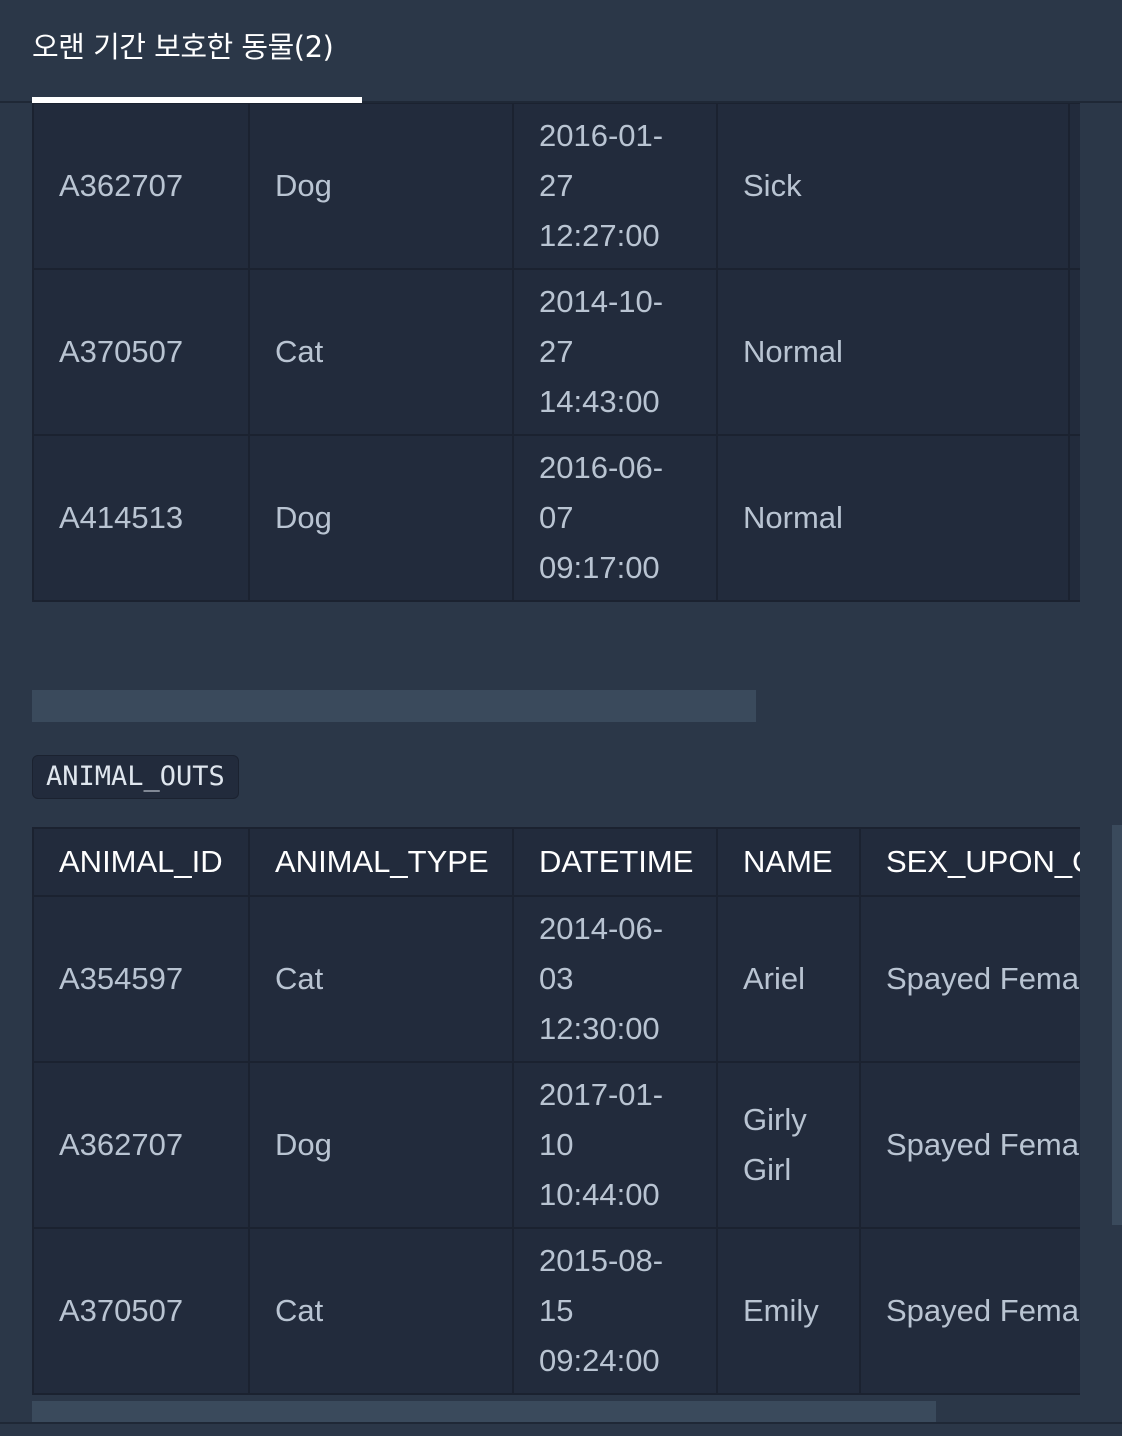 Image resolution: width=1122 pixels, height=1436 pixels. I want to click on column-header-animal-type: ANIMAL_TYPE, so click(381, 862).